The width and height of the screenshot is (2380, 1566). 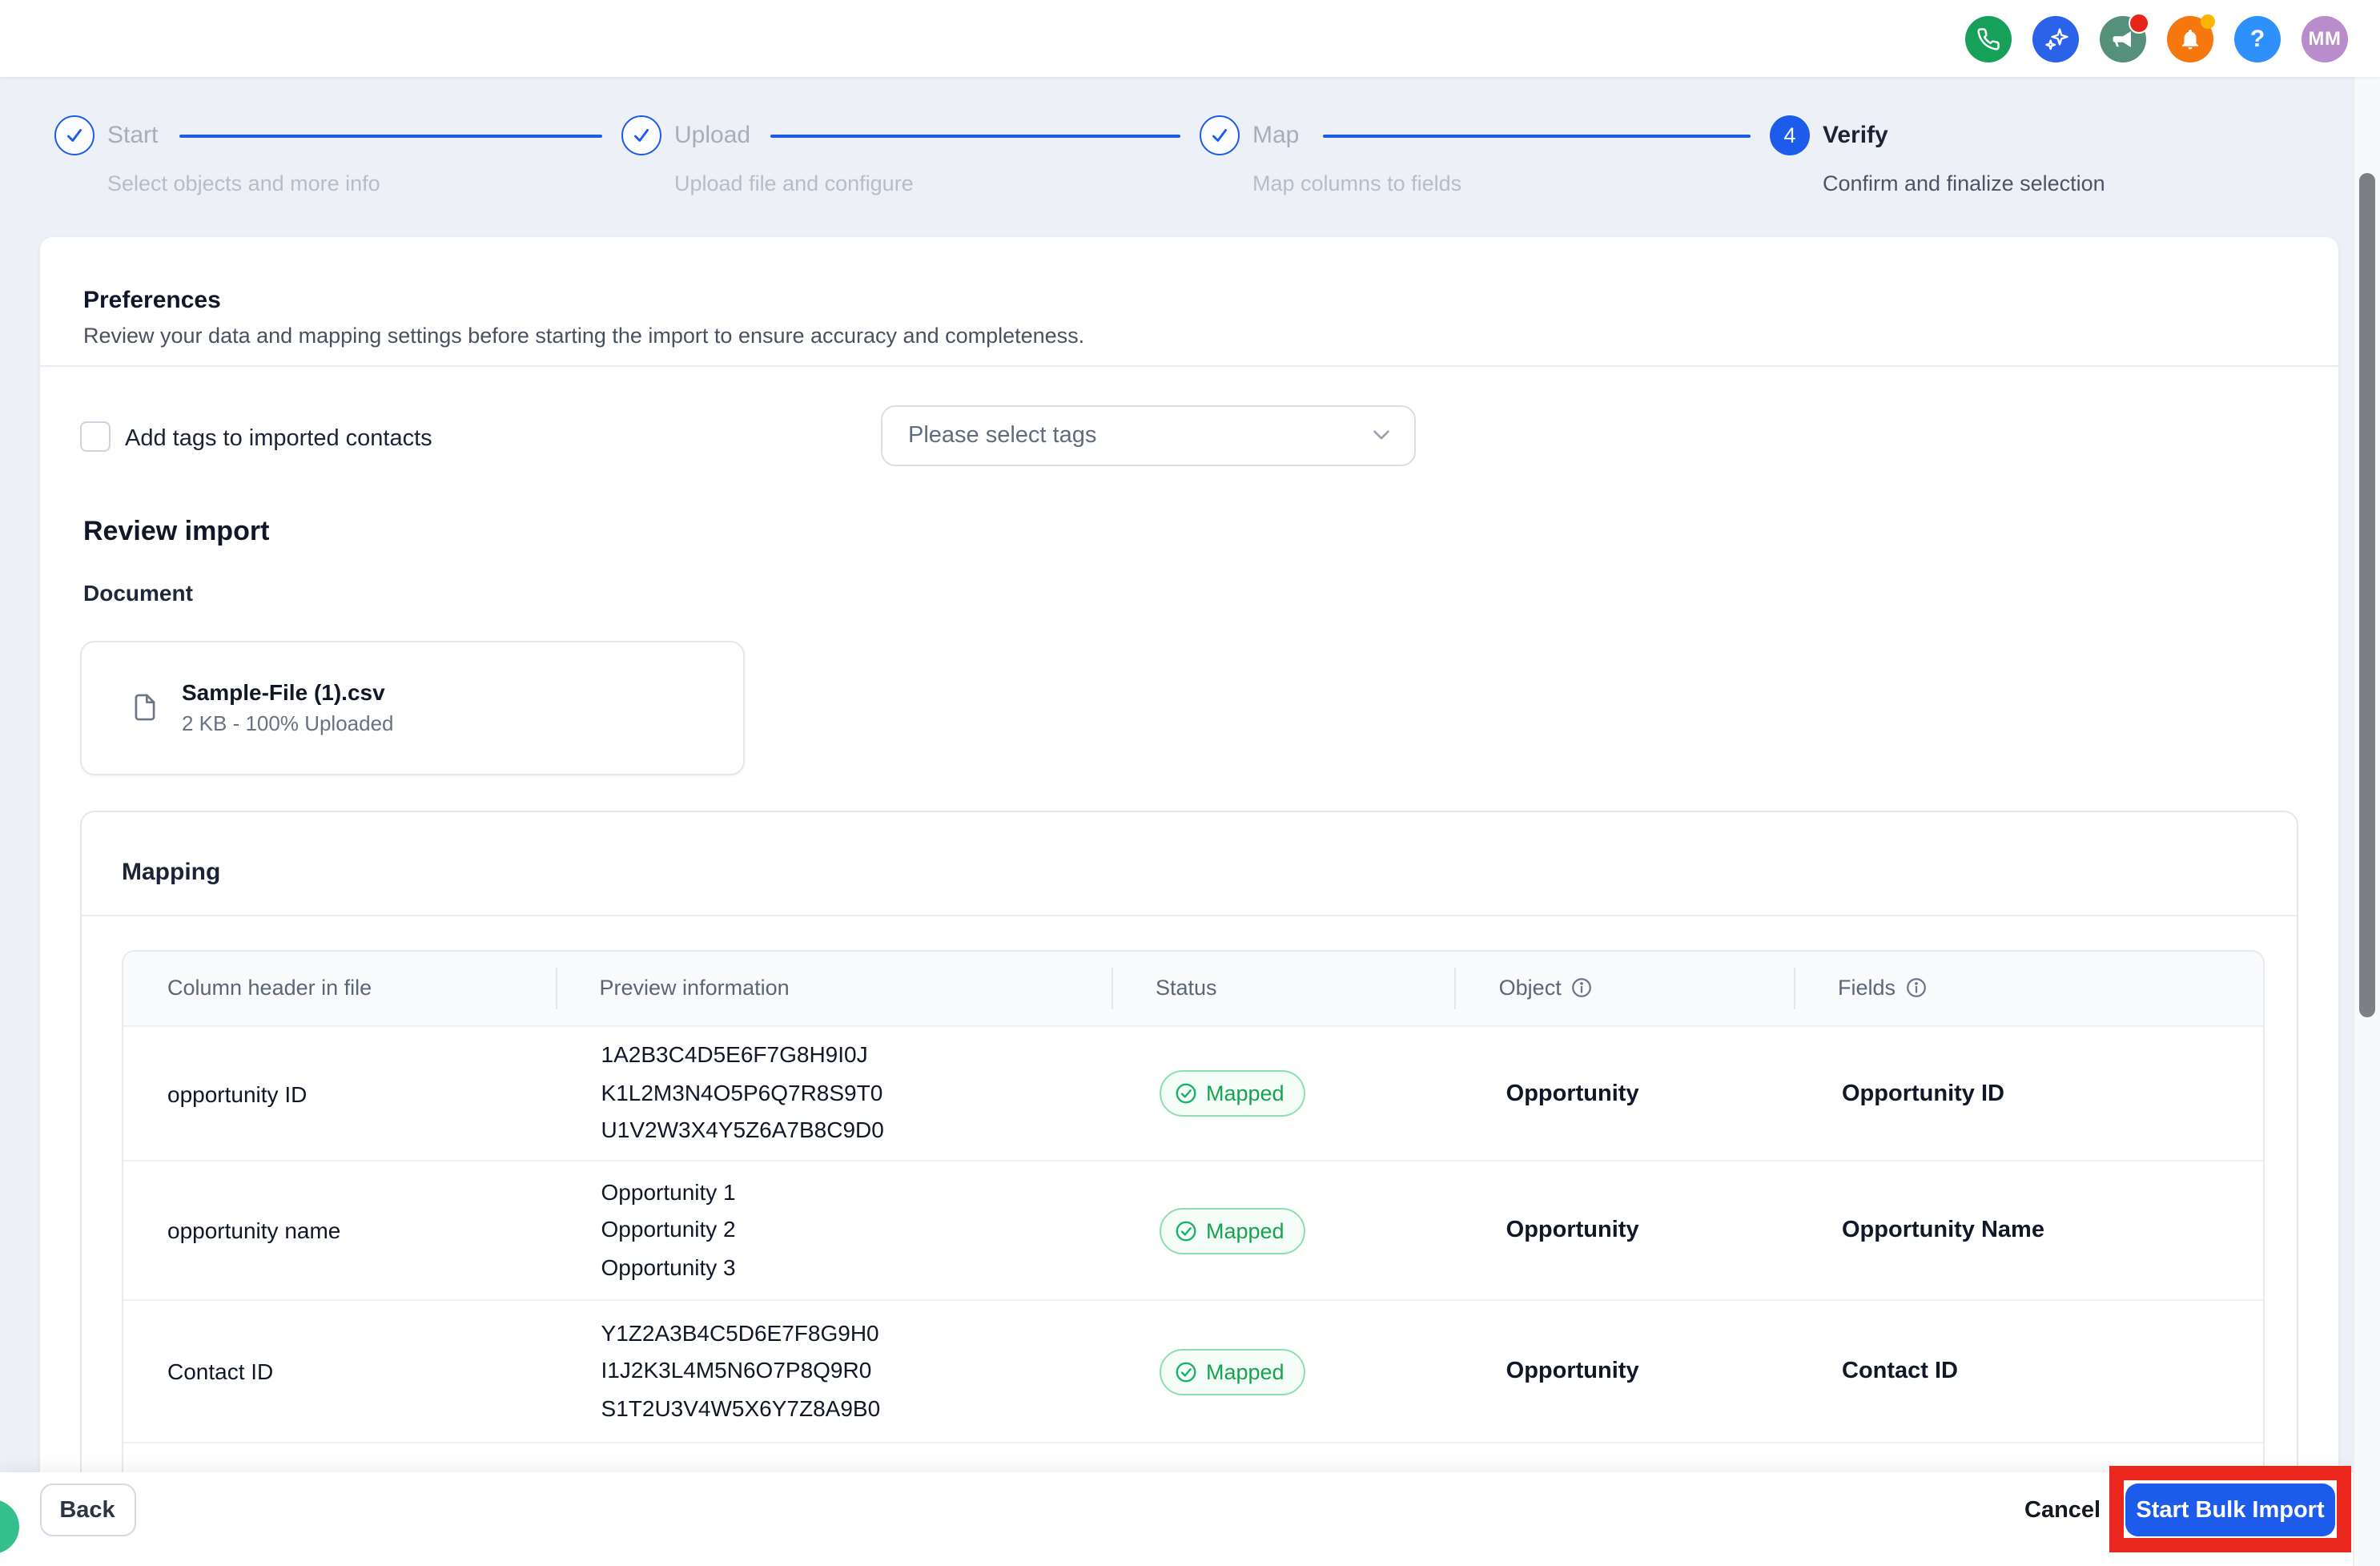 I want to click on preview-line: Opportunity 1, so click(x=668, y=1191).